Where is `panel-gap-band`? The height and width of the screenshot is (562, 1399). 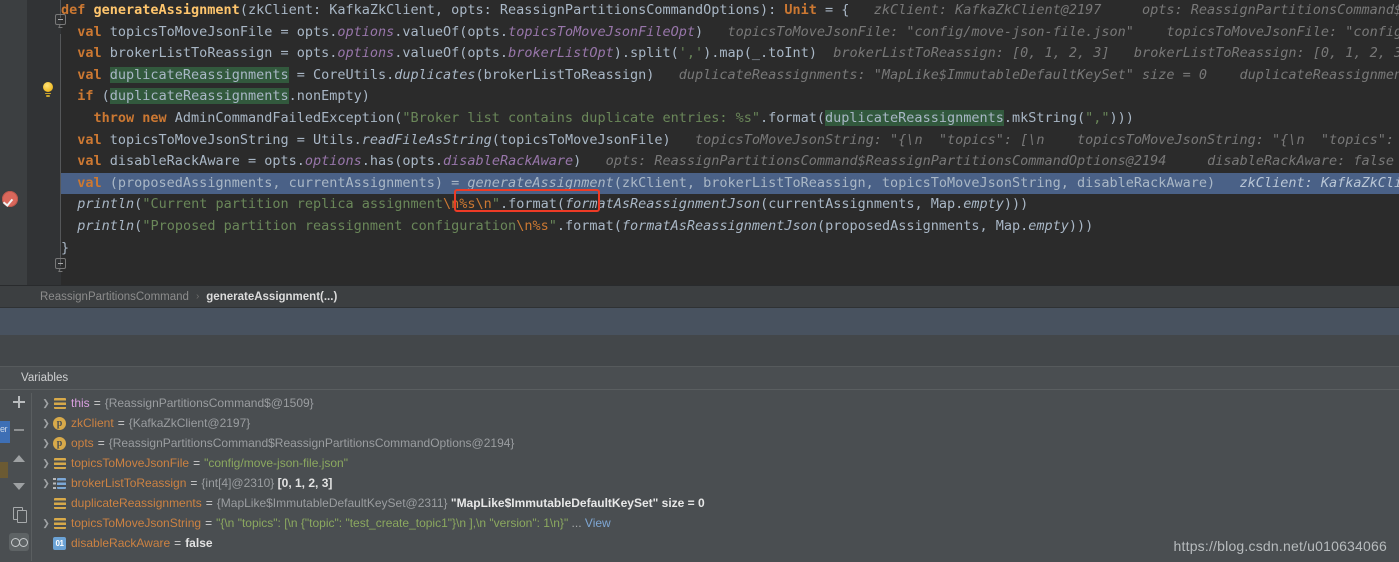
panel-gap-band is located at coordinates (699, 350).